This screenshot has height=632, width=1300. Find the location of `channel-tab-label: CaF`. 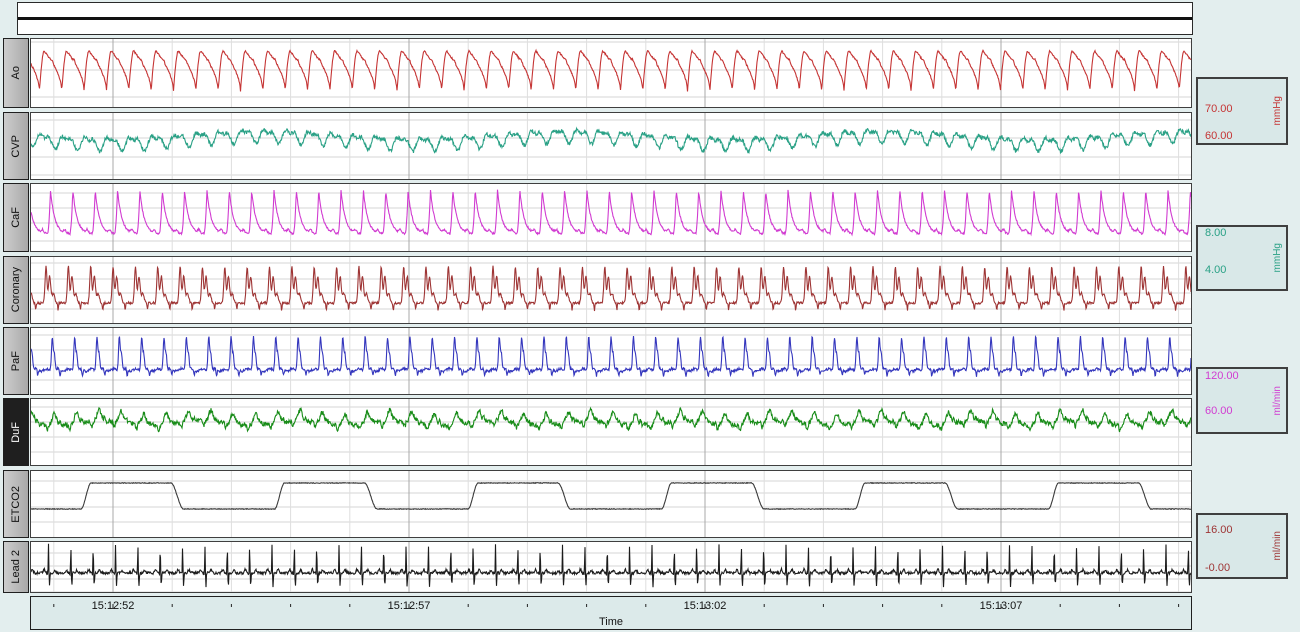

channel-tab-label: CaF is located at coordinates (16, 217).